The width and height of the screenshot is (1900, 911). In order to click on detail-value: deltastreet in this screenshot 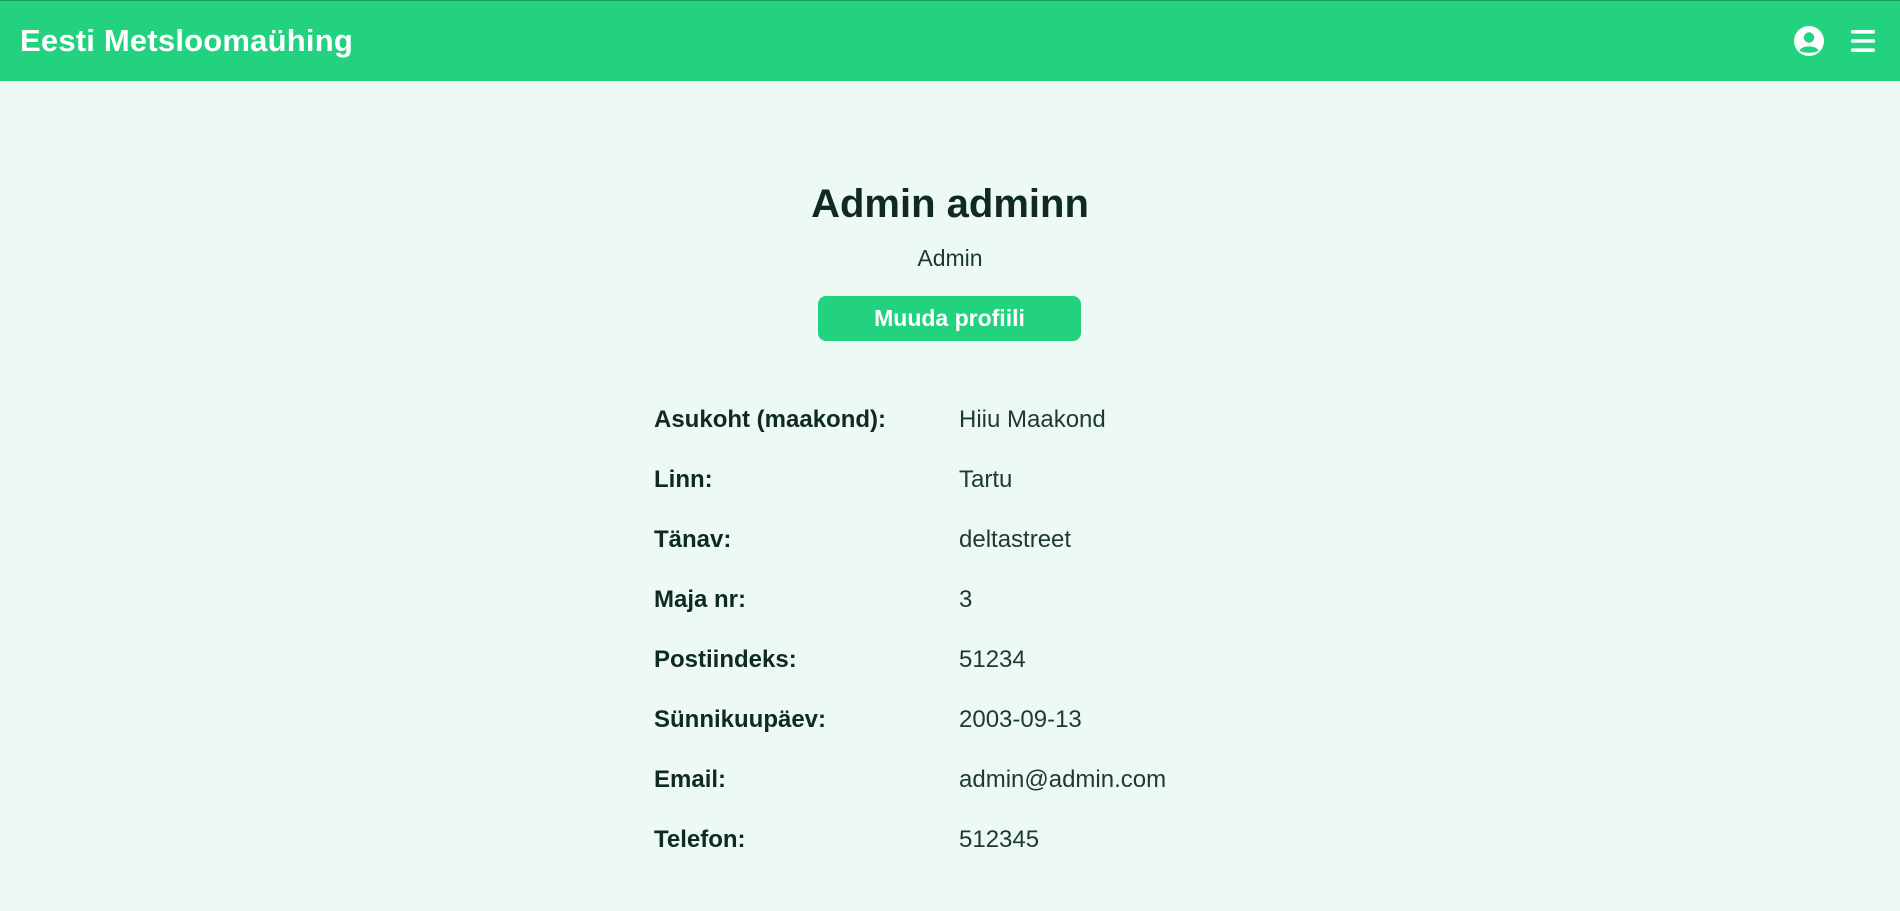, I will do `click(1015, 539)`.